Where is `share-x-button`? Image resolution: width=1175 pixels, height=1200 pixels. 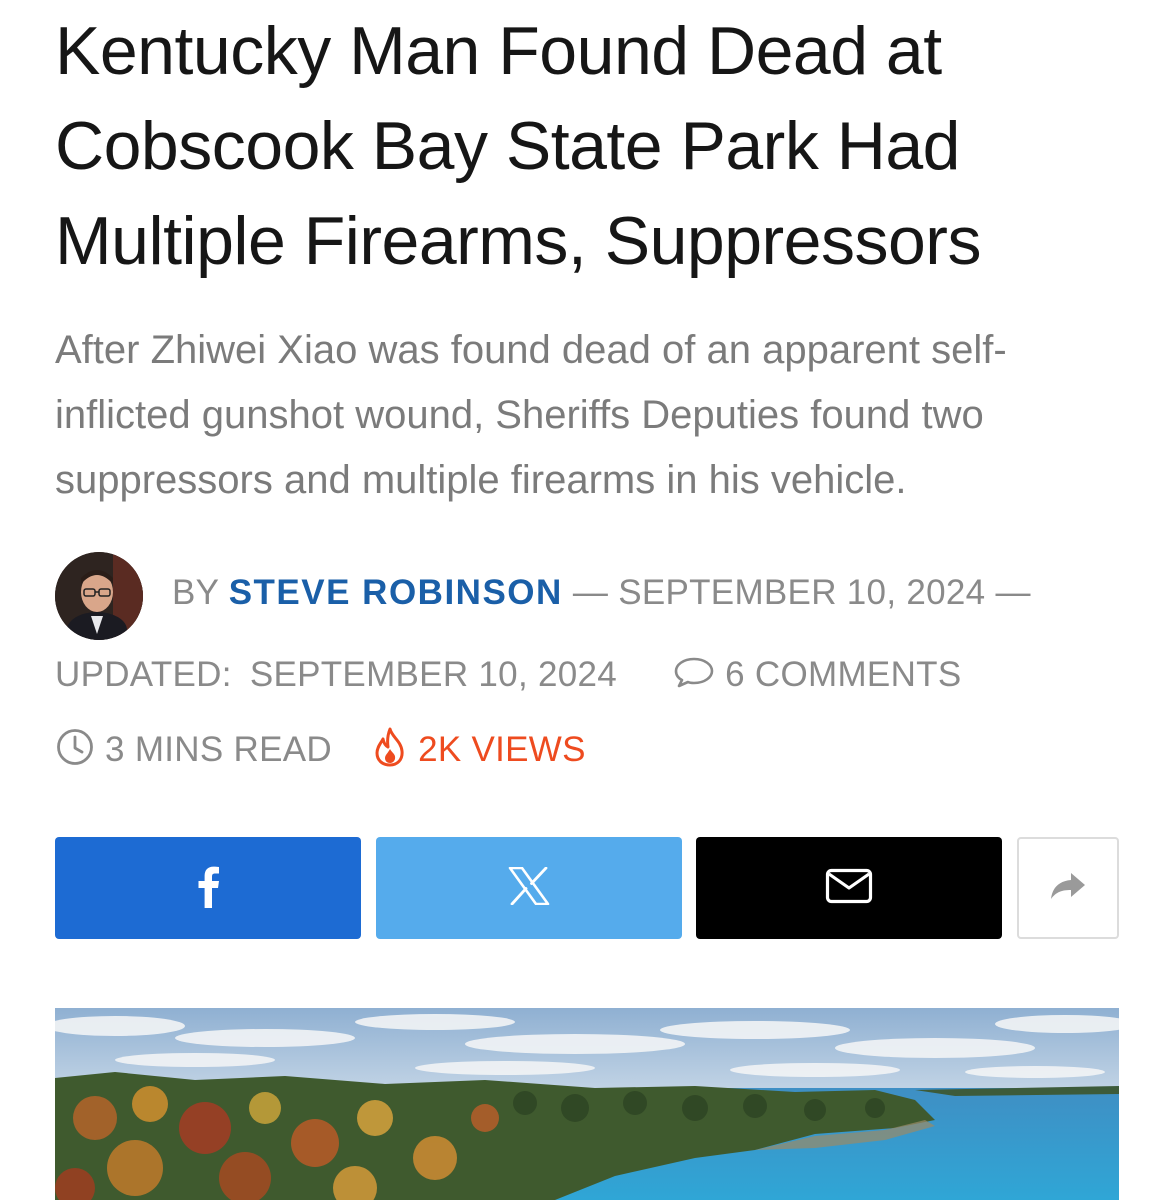
share-x-button is located at coordinates (529, 888).